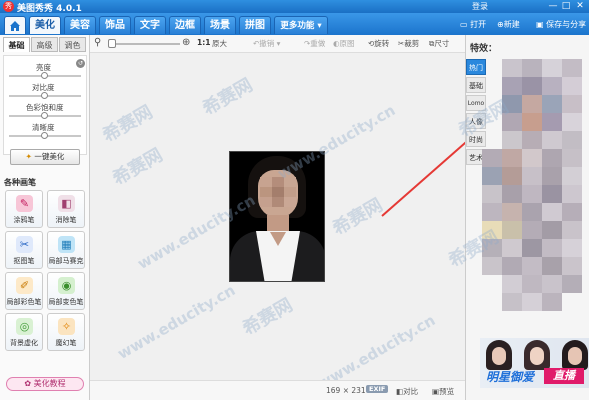 This screenshot has width=589, height=400. I want to click on original-image-button: ◐原图, so click(344, 43).